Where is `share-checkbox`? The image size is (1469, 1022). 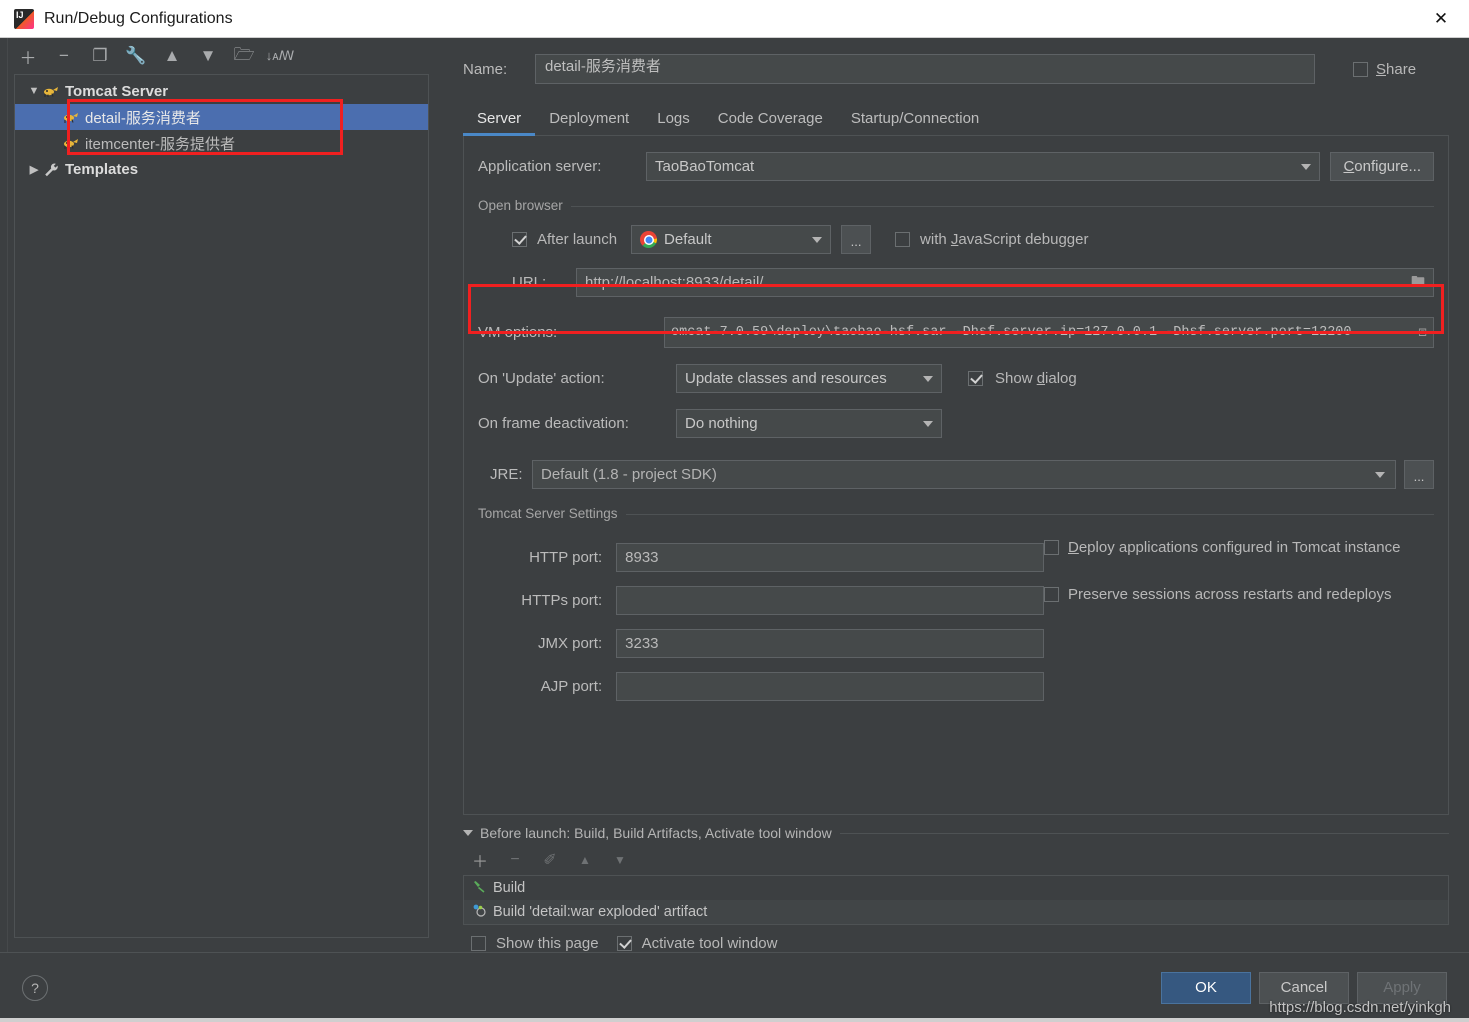
share-checkbox is located at coordinates (1360, 69).